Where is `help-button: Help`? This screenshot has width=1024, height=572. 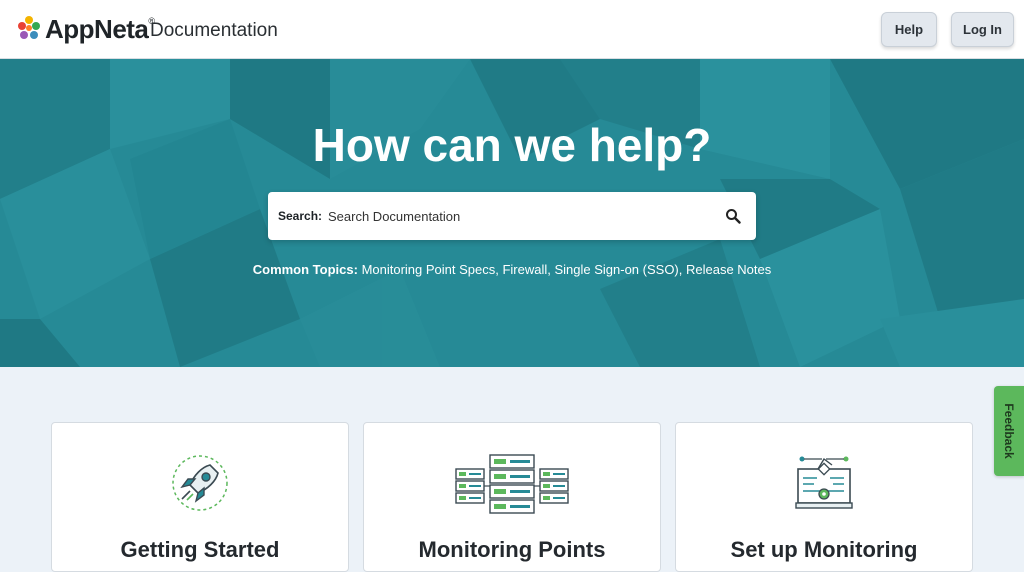
help-button: Help is located at coordinates (909, 29).